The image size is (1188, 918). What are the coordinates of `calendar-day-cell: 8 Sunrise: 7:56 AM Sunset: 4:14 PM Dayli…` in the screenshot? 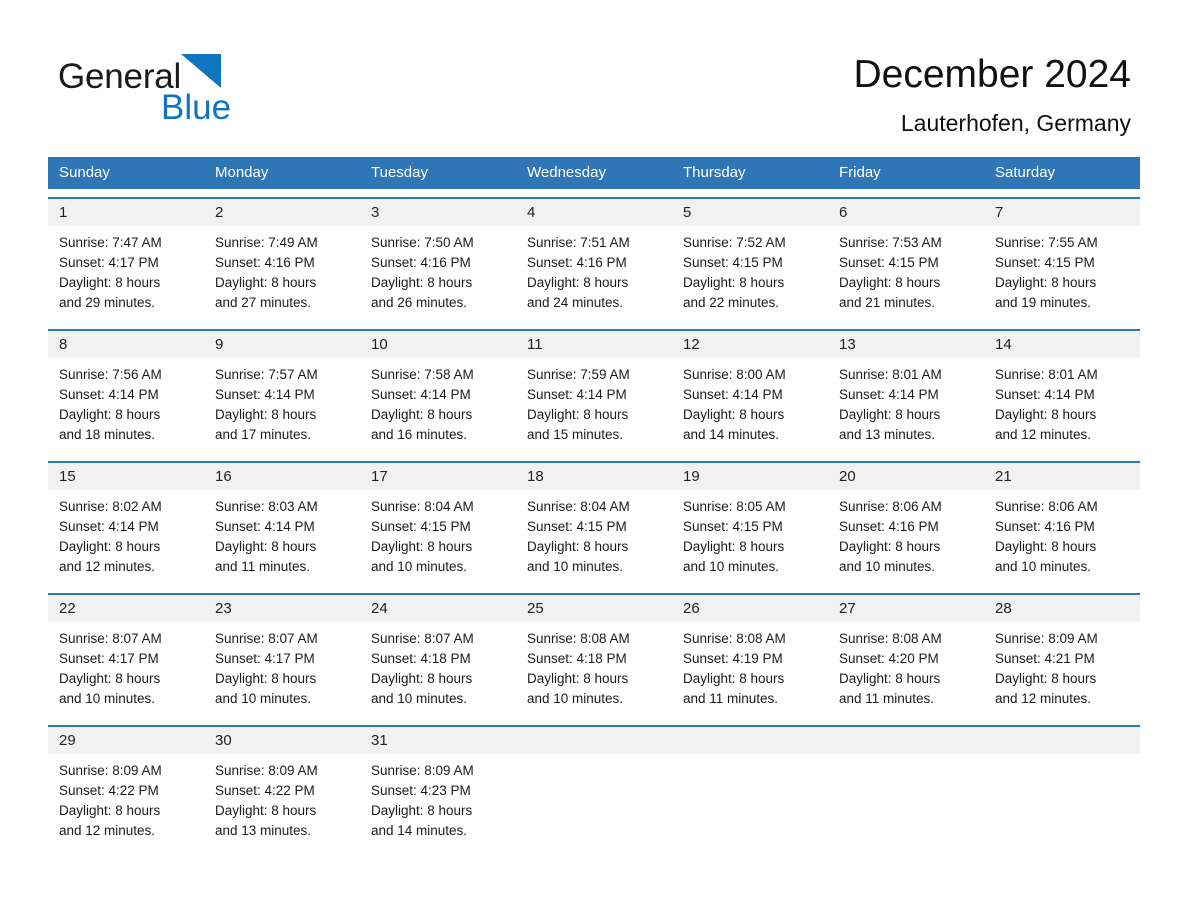 It's located at (126, 392).